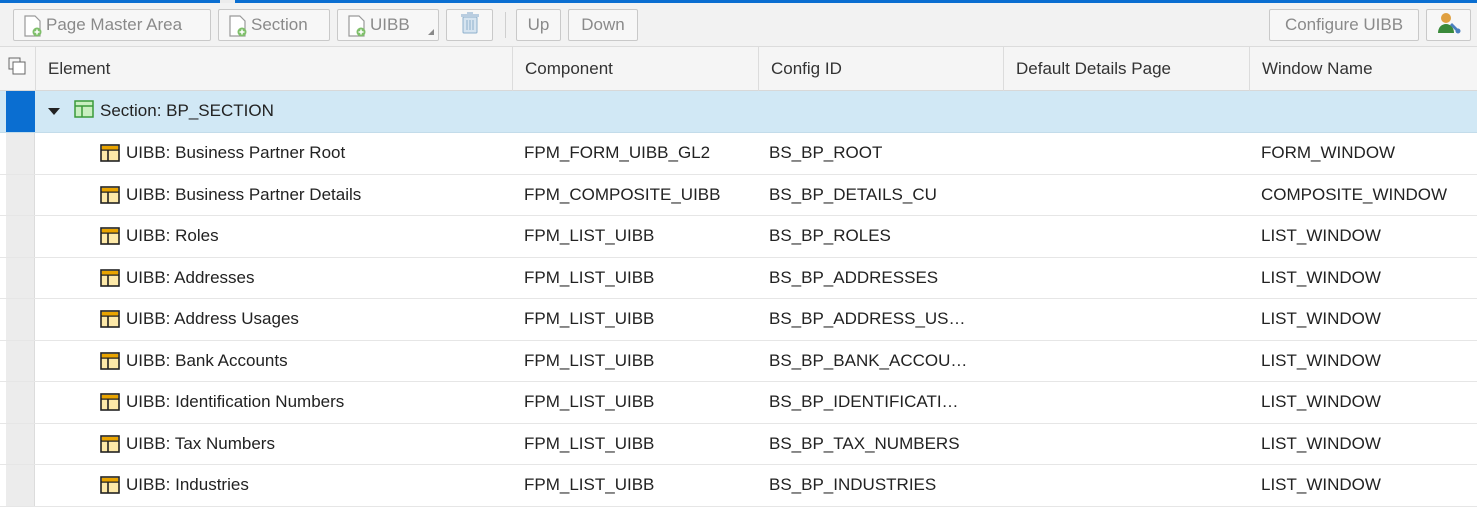 This screenshot has height=507, width=1477. What do you see at coordinates (852, 485) in the screenshot?
I see `config-id-cell: BS_BP_INDUSTRIES` at bounding box center [852, 485].